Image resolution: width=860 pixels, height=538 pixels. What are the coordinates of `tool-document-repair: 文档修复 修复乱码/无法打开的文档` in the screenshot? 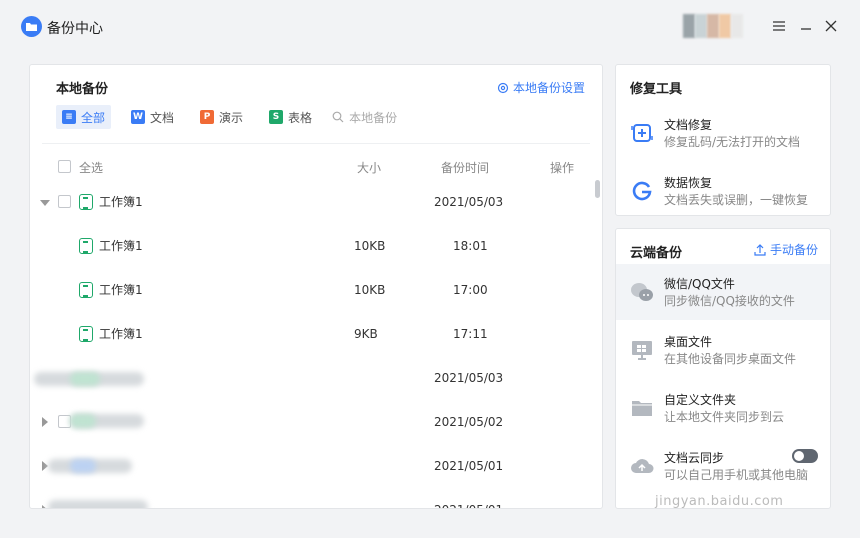 It's located at (724, 133).